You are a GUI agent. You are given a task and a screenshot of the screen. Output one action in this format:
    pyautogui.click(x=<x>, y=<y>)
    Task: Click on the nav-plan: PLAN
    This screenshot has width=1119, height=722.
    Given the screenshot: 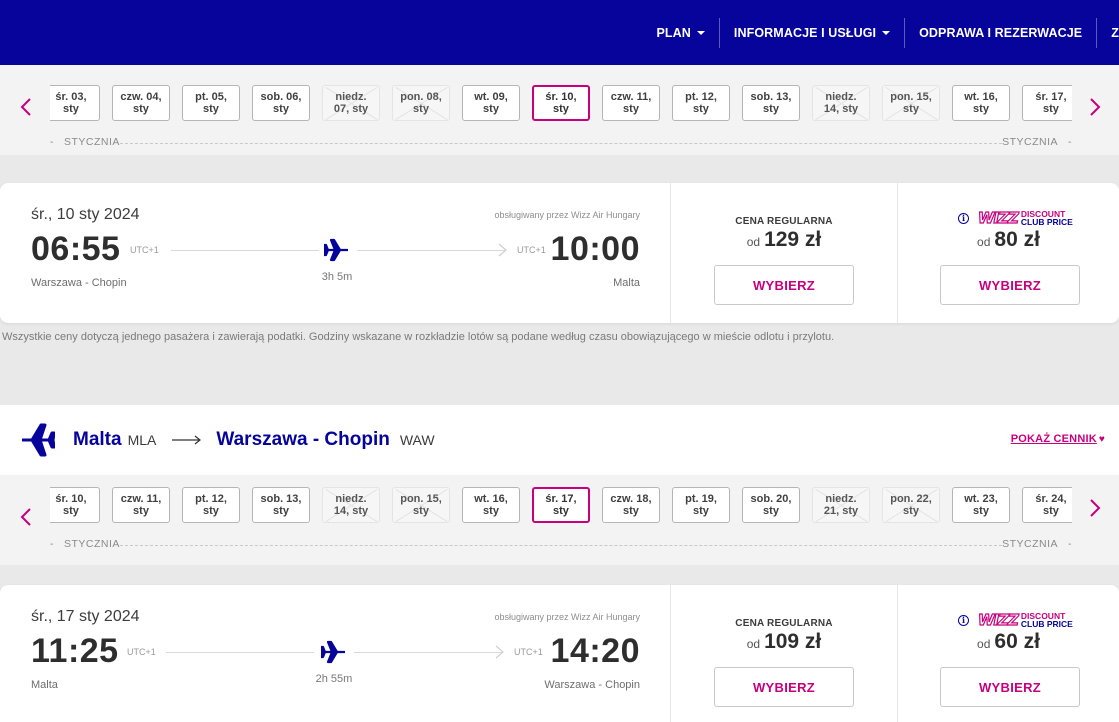 What is the action you would take?
    pyautogui.click(x=680, y=33)
    